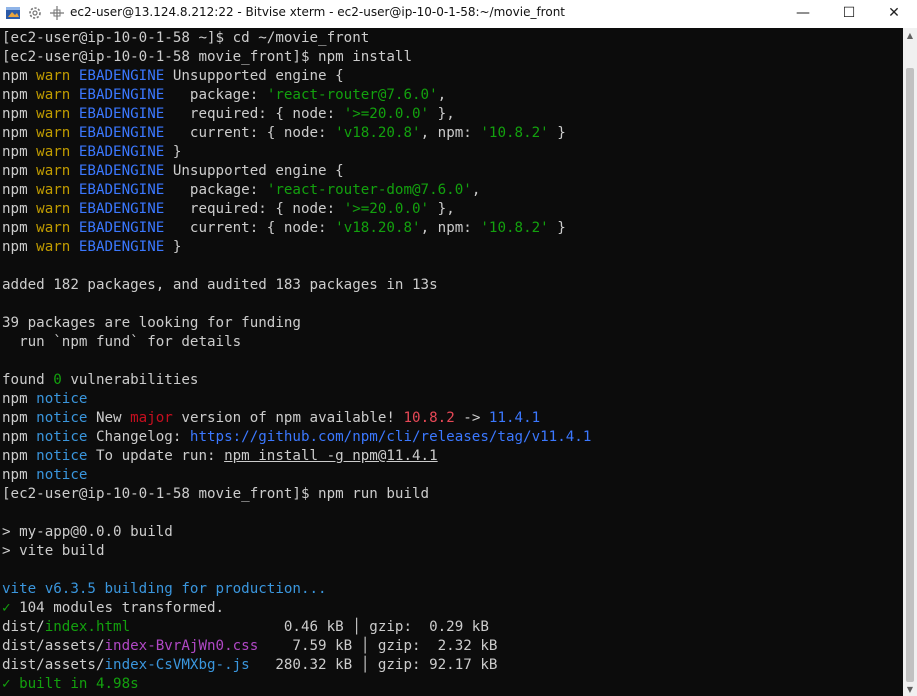 This screenshot has width=917, height=696. I want to click on maximize-button: ☐, so click(849, 13).